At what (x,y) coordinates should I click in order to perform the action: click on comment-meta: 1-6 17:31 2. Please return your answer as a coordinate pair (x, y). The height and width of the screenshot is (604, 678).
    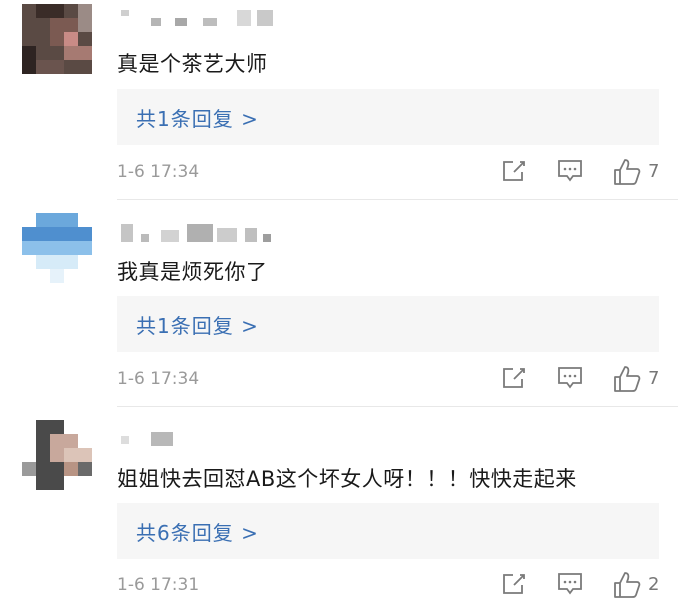
    Looking at the image, I should click on (389, 586).